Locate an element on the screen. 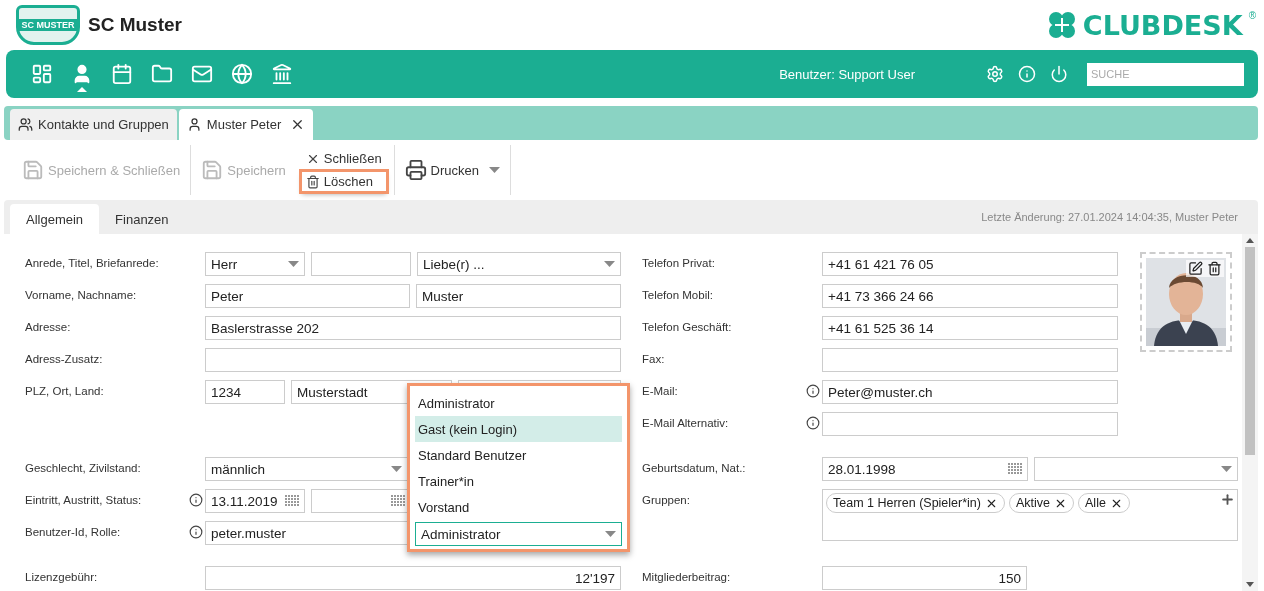 This screenshot has width=1264, height=591. search-field: SUCHE is located at coordinates (1165, 74).